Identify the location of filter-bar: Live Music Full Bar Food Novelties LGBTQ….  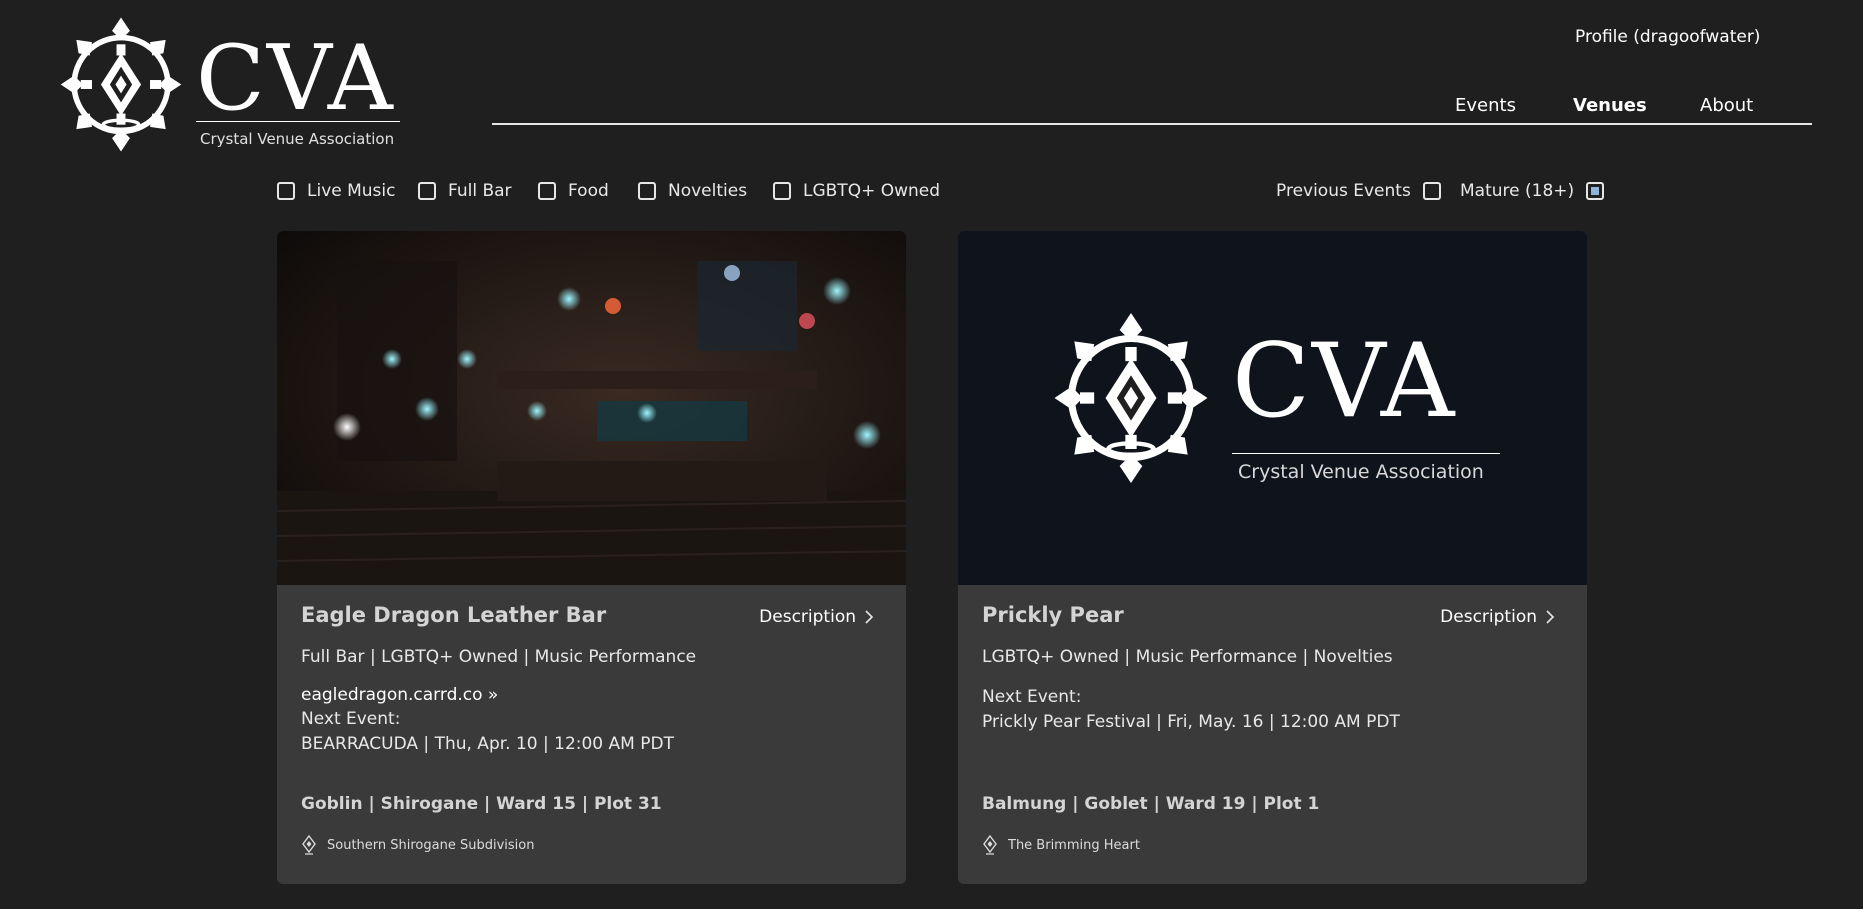
(941, 191).